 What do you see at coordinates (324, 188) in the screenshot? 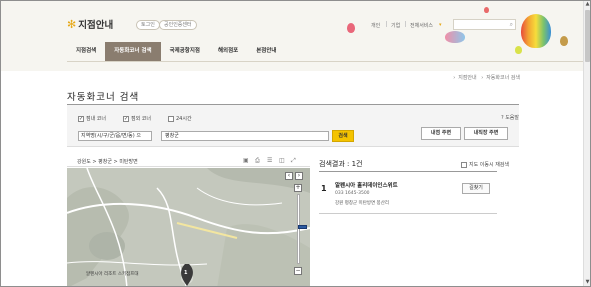
I see `result-number: 1` at bounding box center [324, 188].